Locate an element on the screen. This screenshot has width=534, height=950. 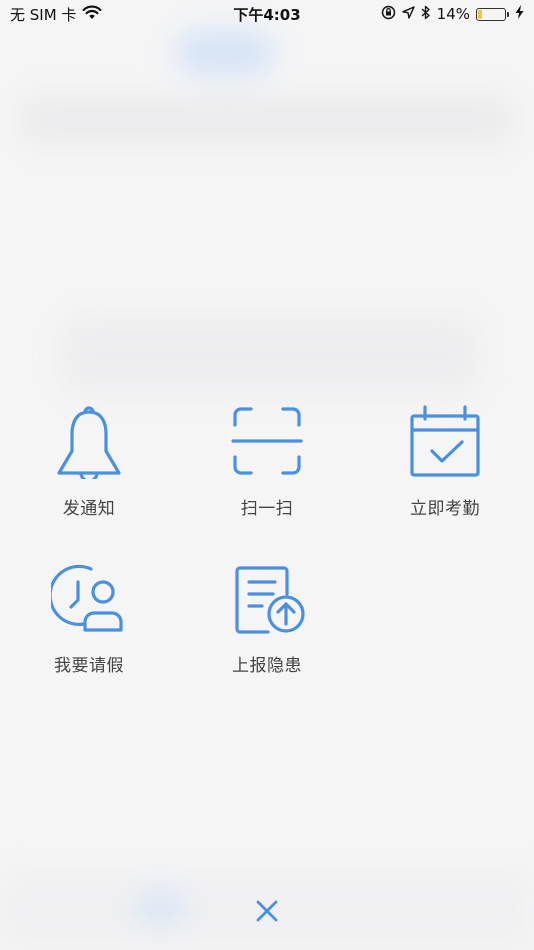
action-report-hazard: 上报隐患 is located at coordinates (267, 618).